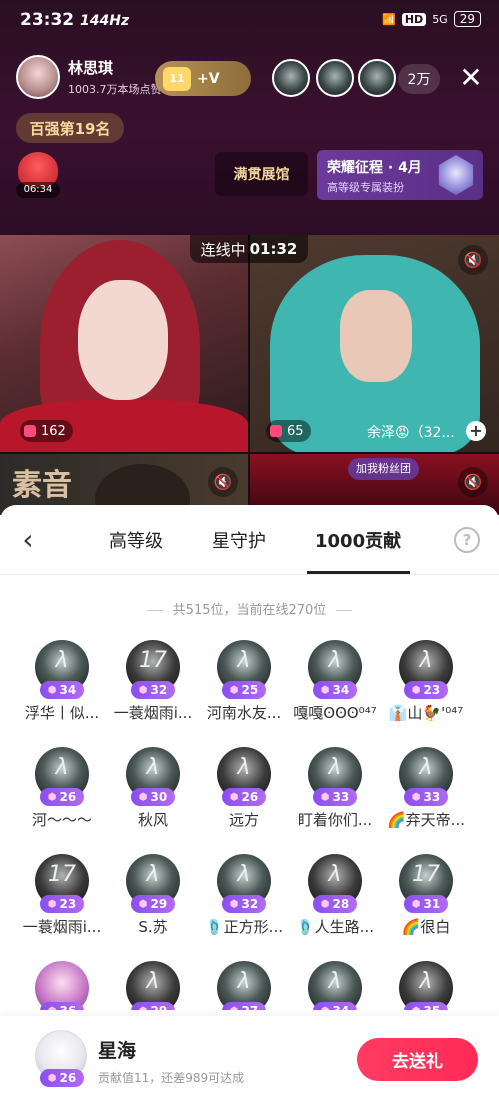 The image size is (499, 1103). I want to click on my-progress-text: 贡献值11，还差989可达成, so click(171, 1078).